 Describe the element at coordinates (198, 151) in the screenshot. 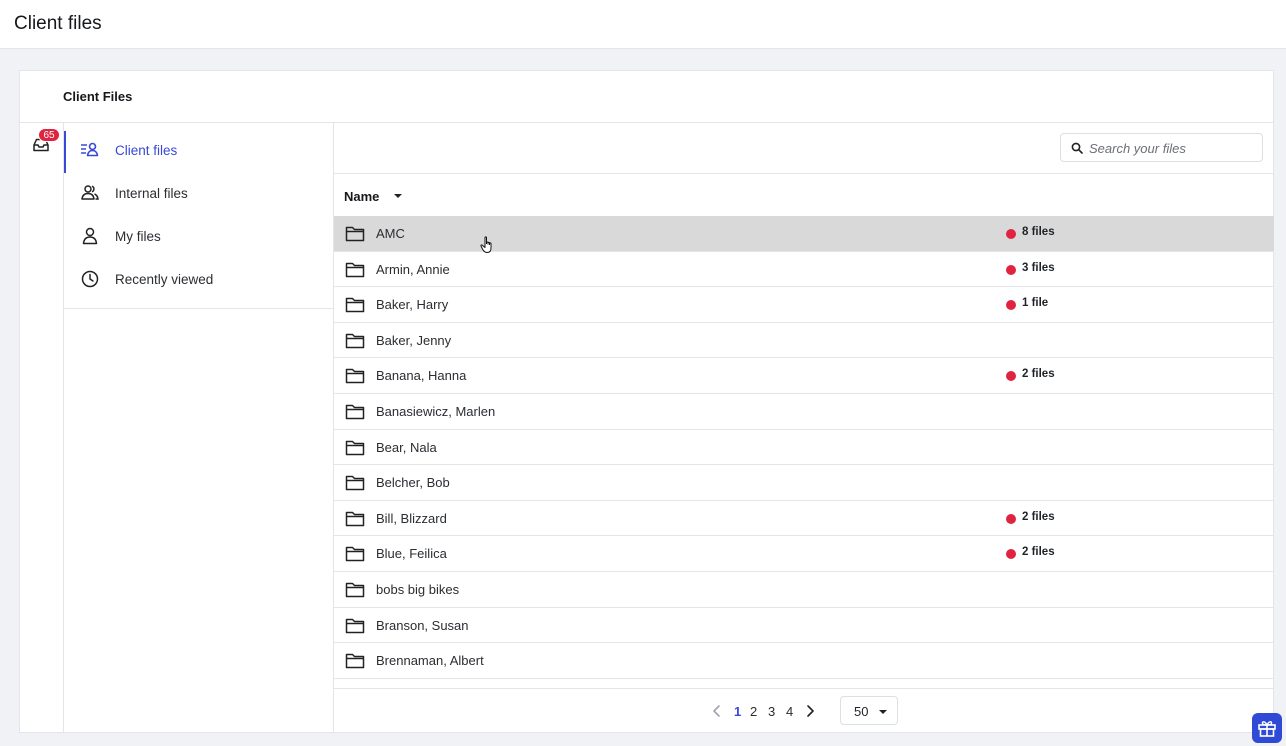

I see `sidebar-item-client-files: Client files` at that location.